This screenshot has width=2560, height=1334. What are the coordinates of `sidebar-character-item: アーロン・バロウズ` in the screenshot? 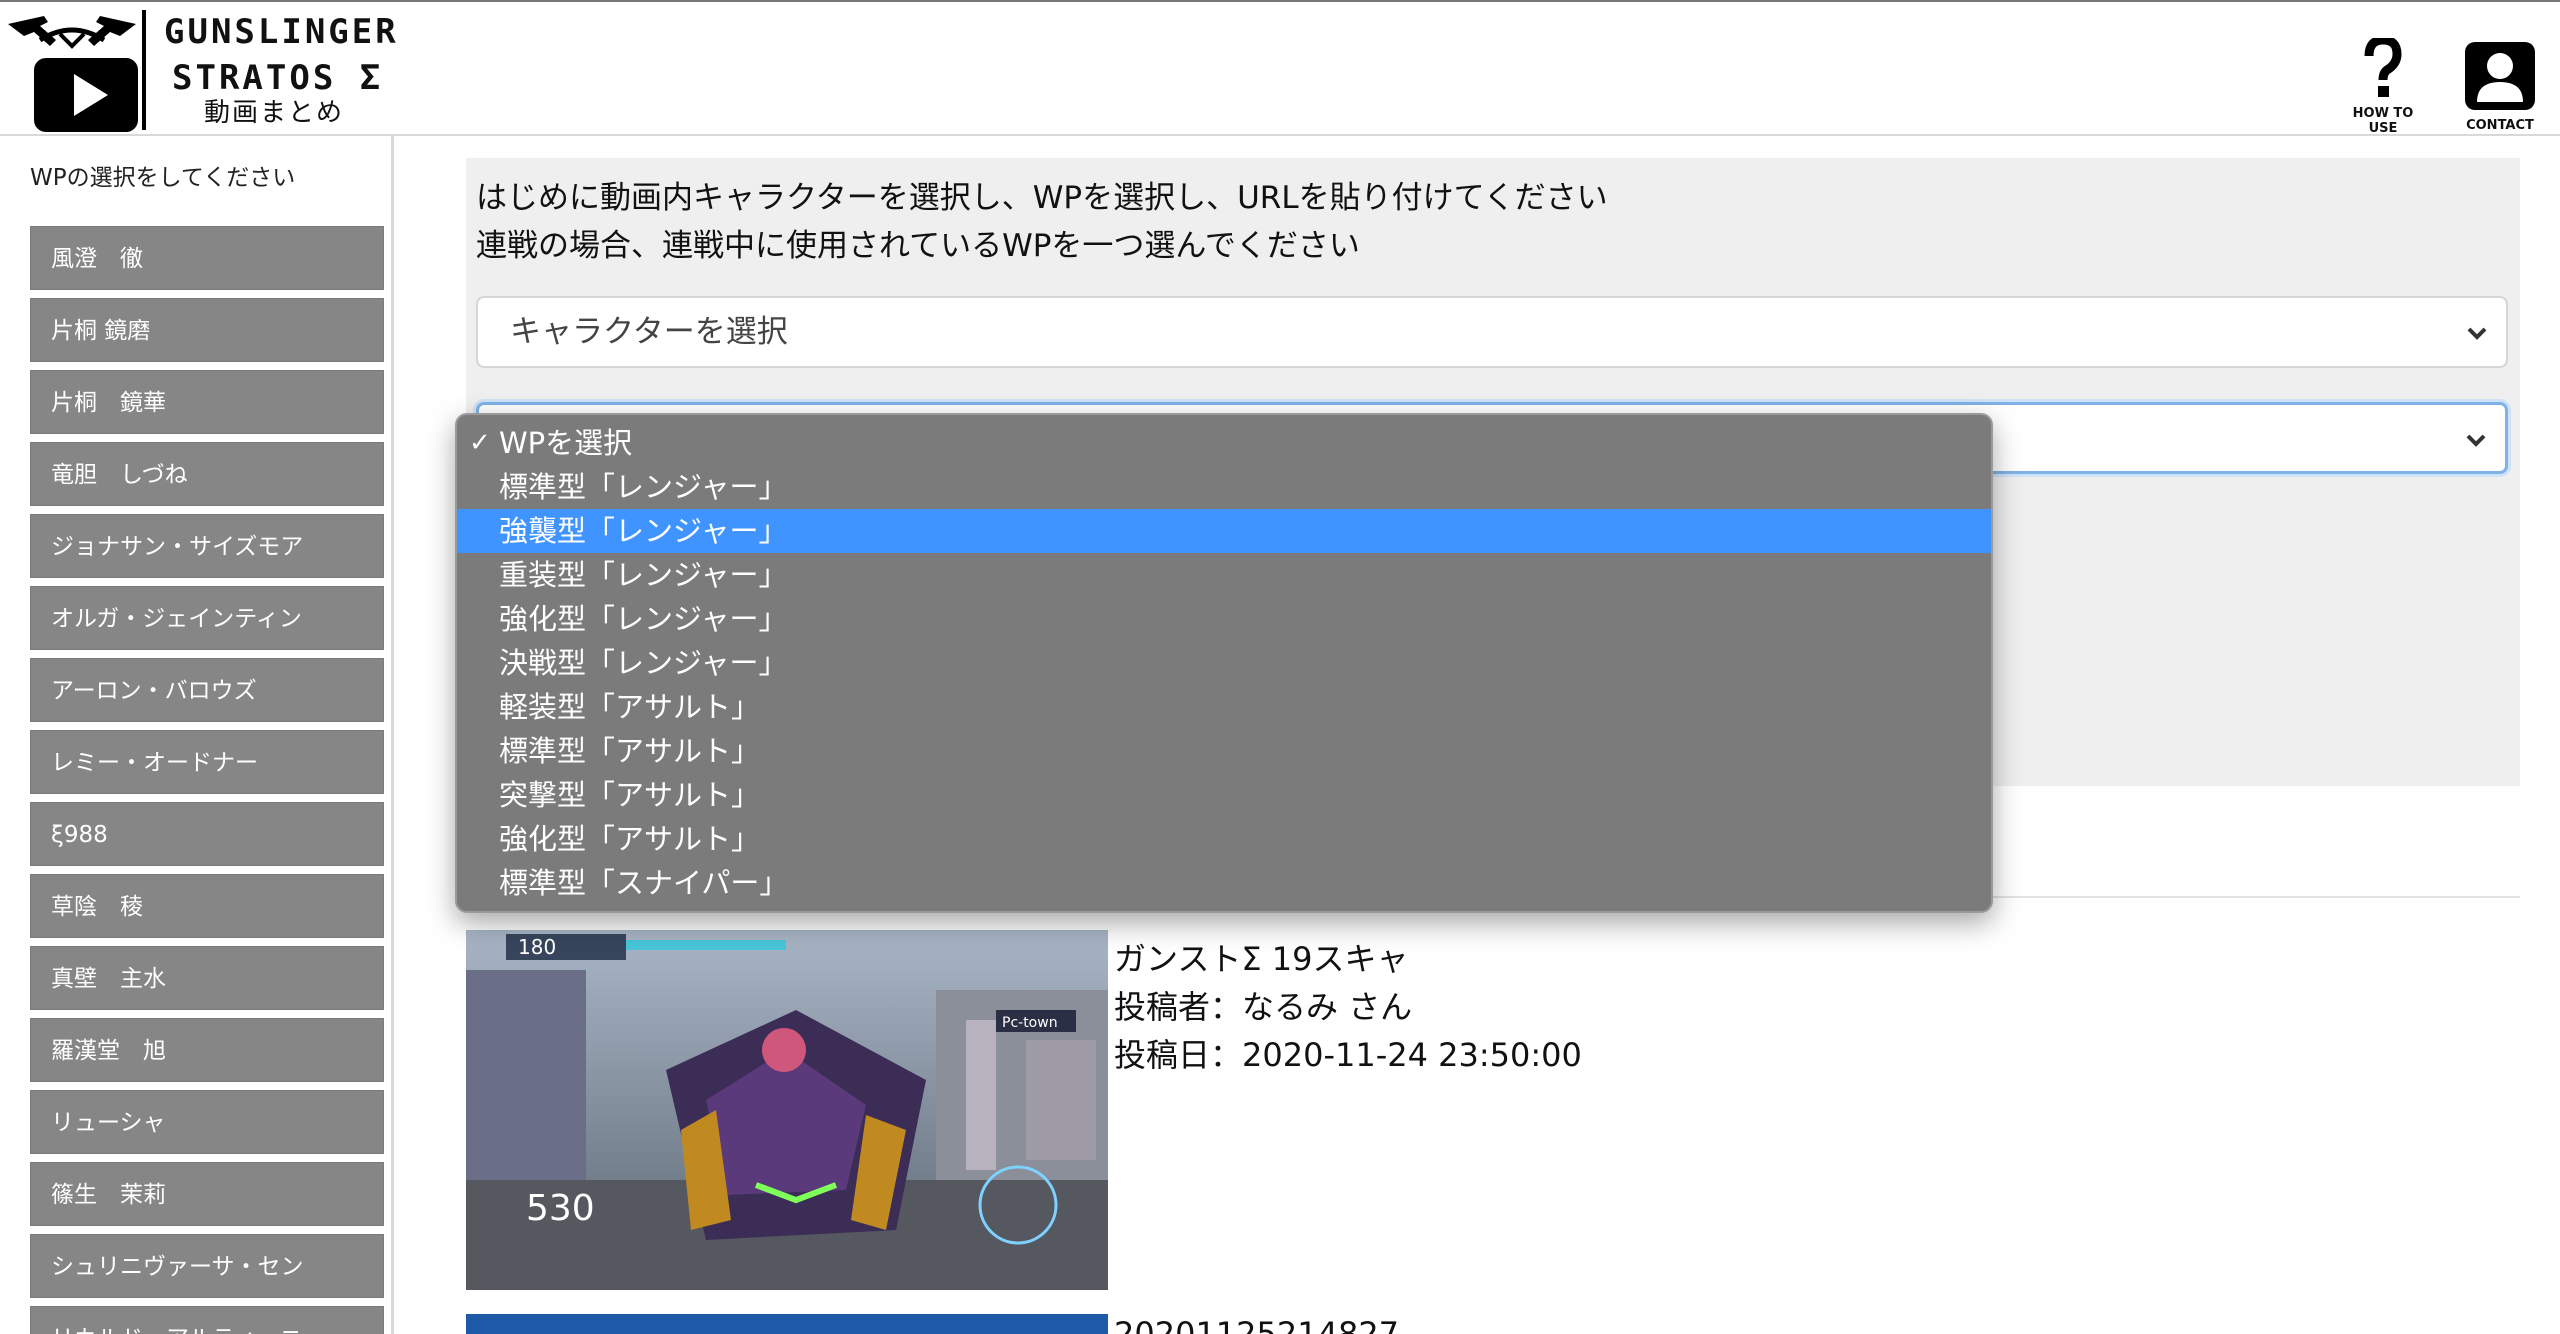 It's located at (207, 690).